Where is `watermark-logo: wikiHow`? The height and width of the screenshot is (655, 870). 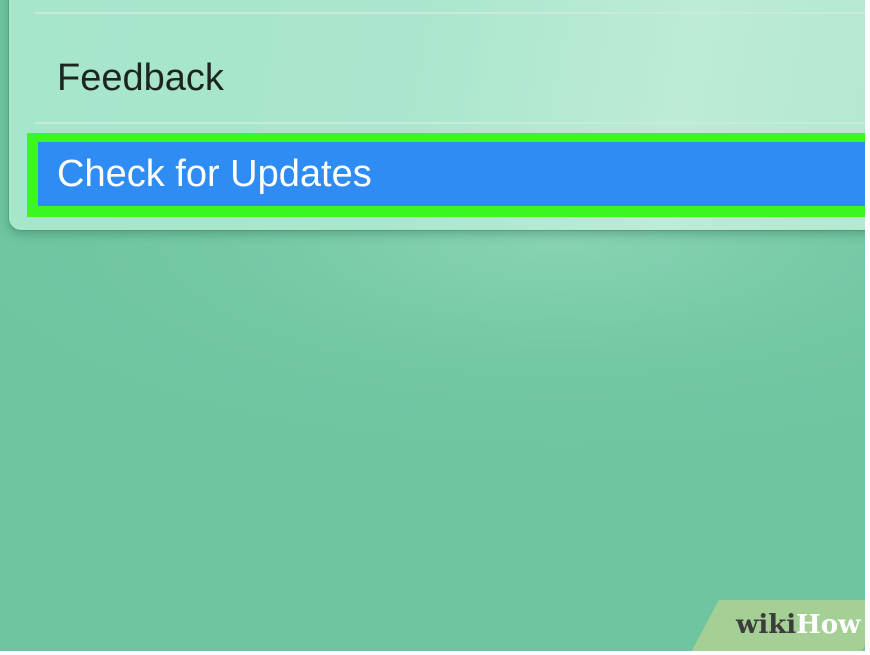
watermark-logo: wikiHow is located at coordinates (798, 625).